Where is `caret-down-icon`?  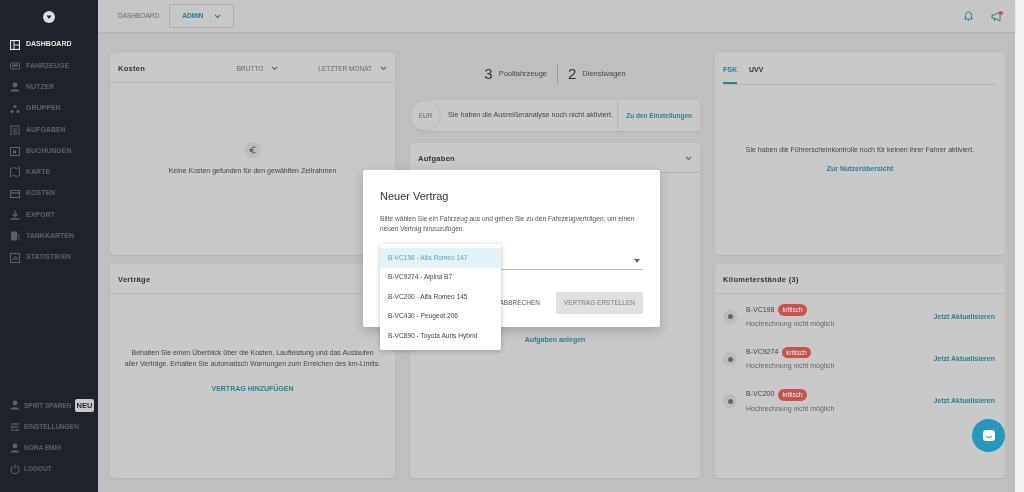 caret-down-icon is located at coordinates (637, 261).